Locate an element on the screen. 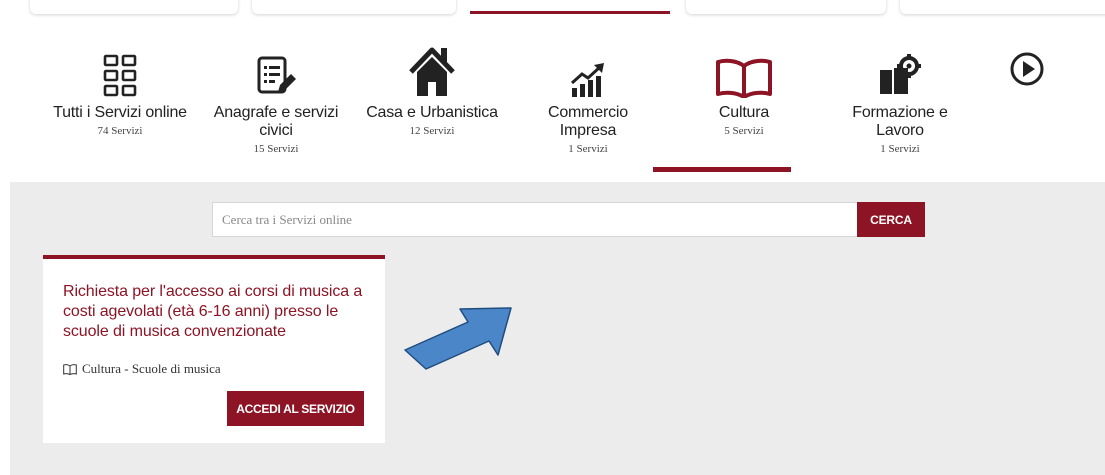 This screenshot has width=1105, height=475. category-tutti-servizi: Tutti i Servizi online 74 Servizi is located at coordinates (120, 88).